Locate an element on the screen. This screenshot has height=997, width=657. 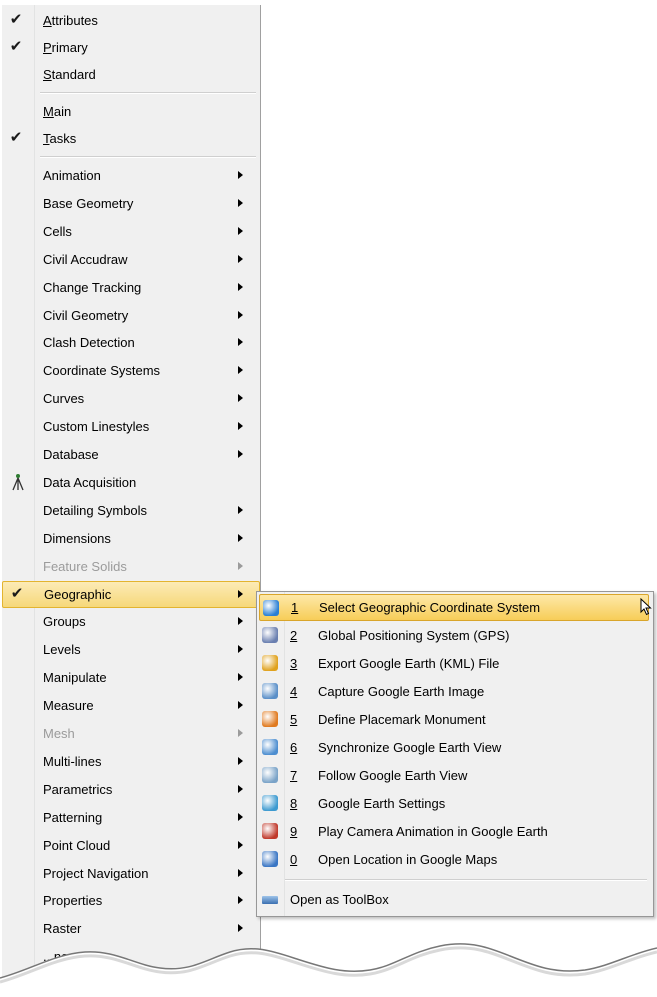
menu-item-label: Base Geometry is located at coordinates (88, 203).